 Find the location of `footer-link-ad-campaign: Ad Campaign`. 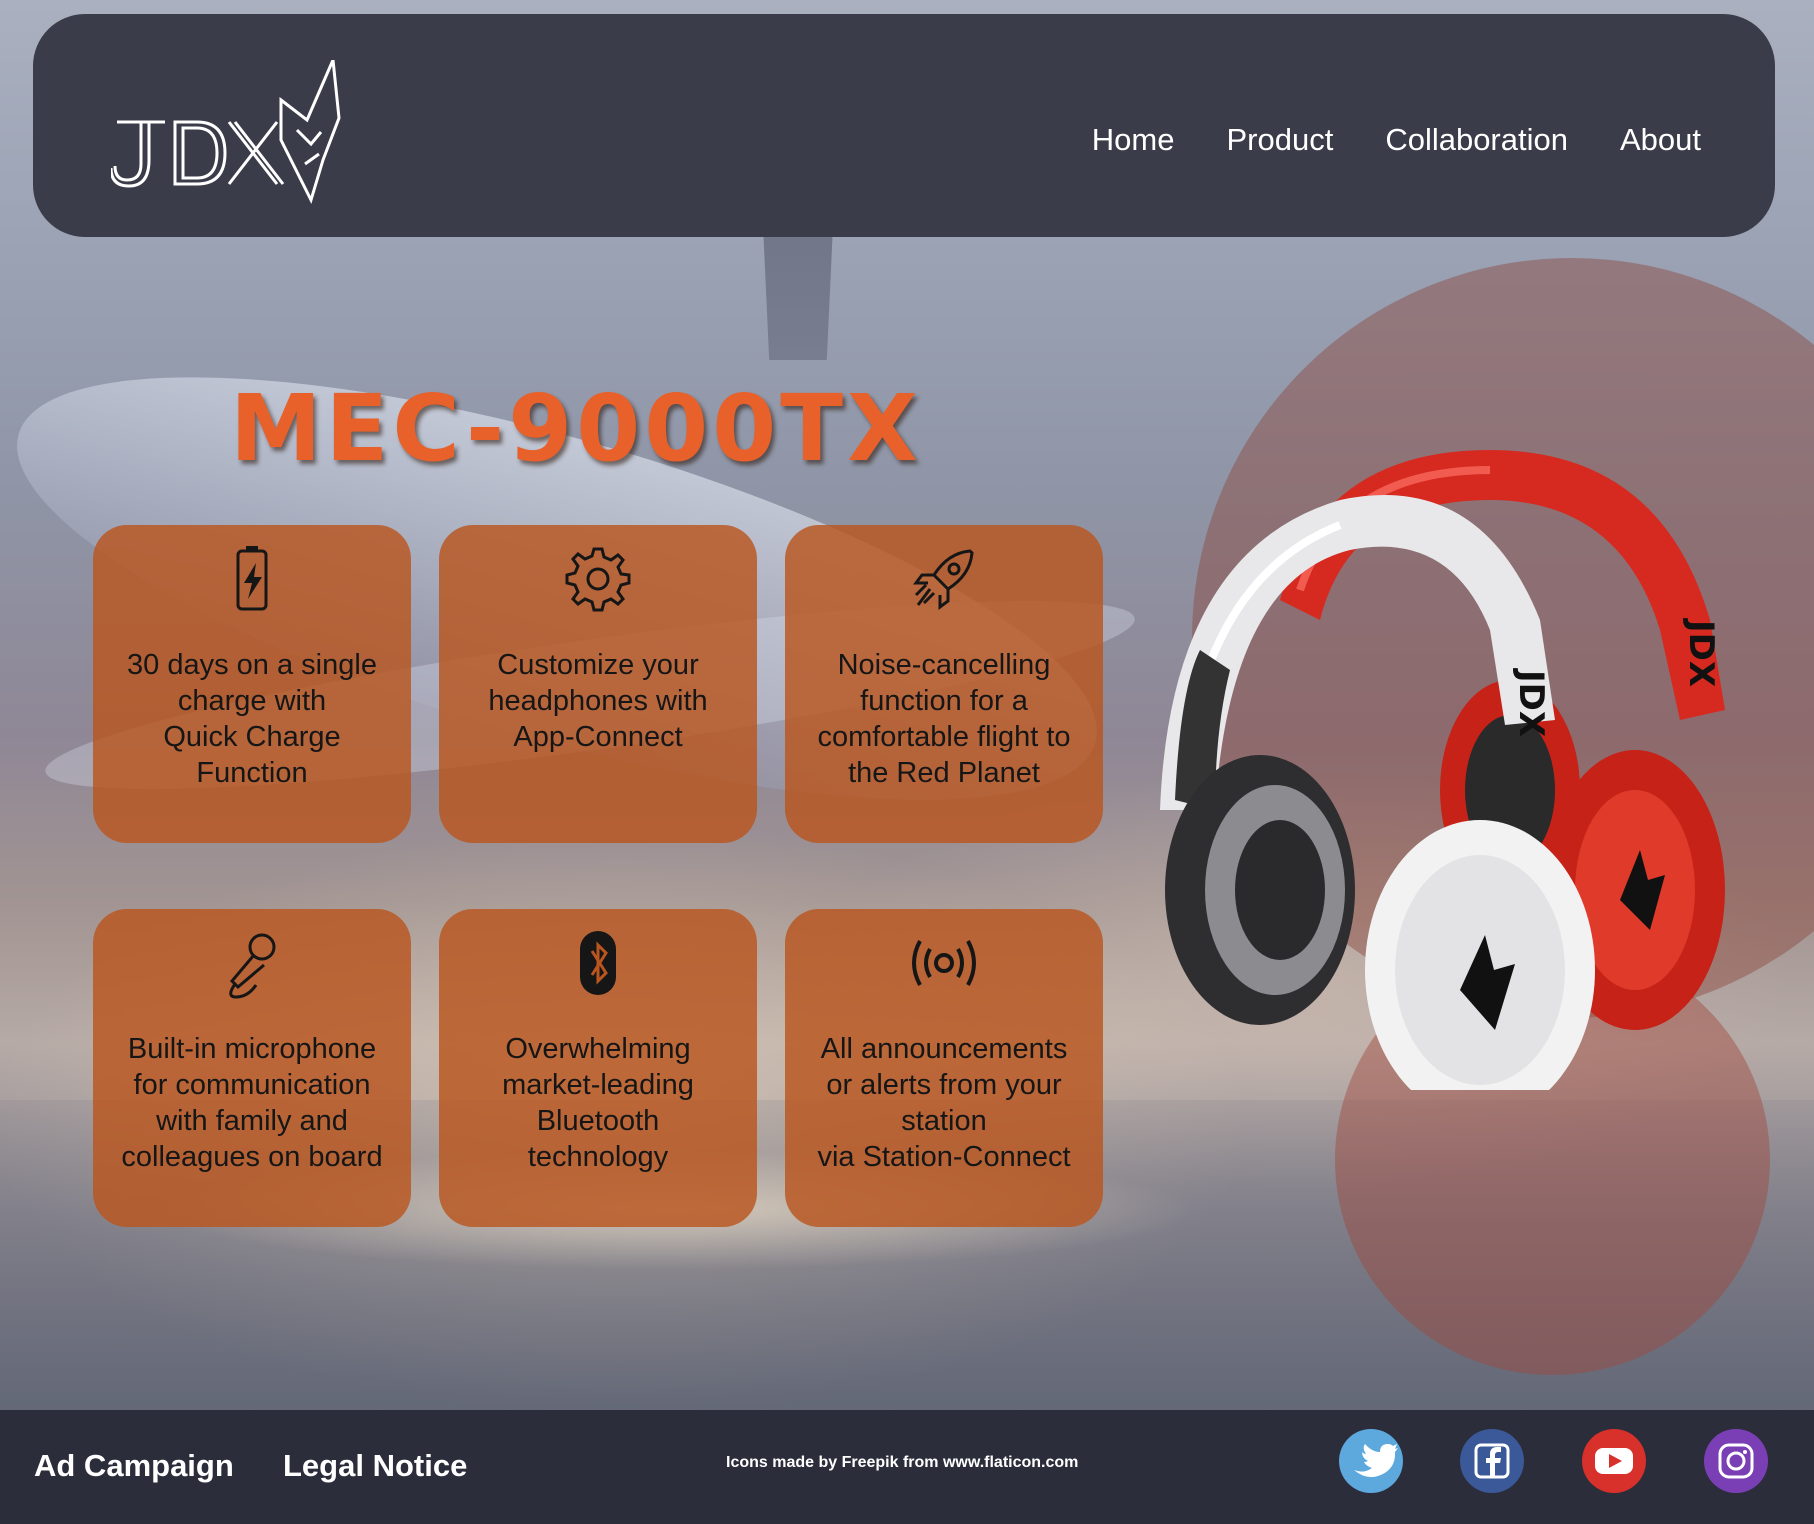

footer-link-ad-campaign: Ad Campaign is located at coordinates (134, 1466).